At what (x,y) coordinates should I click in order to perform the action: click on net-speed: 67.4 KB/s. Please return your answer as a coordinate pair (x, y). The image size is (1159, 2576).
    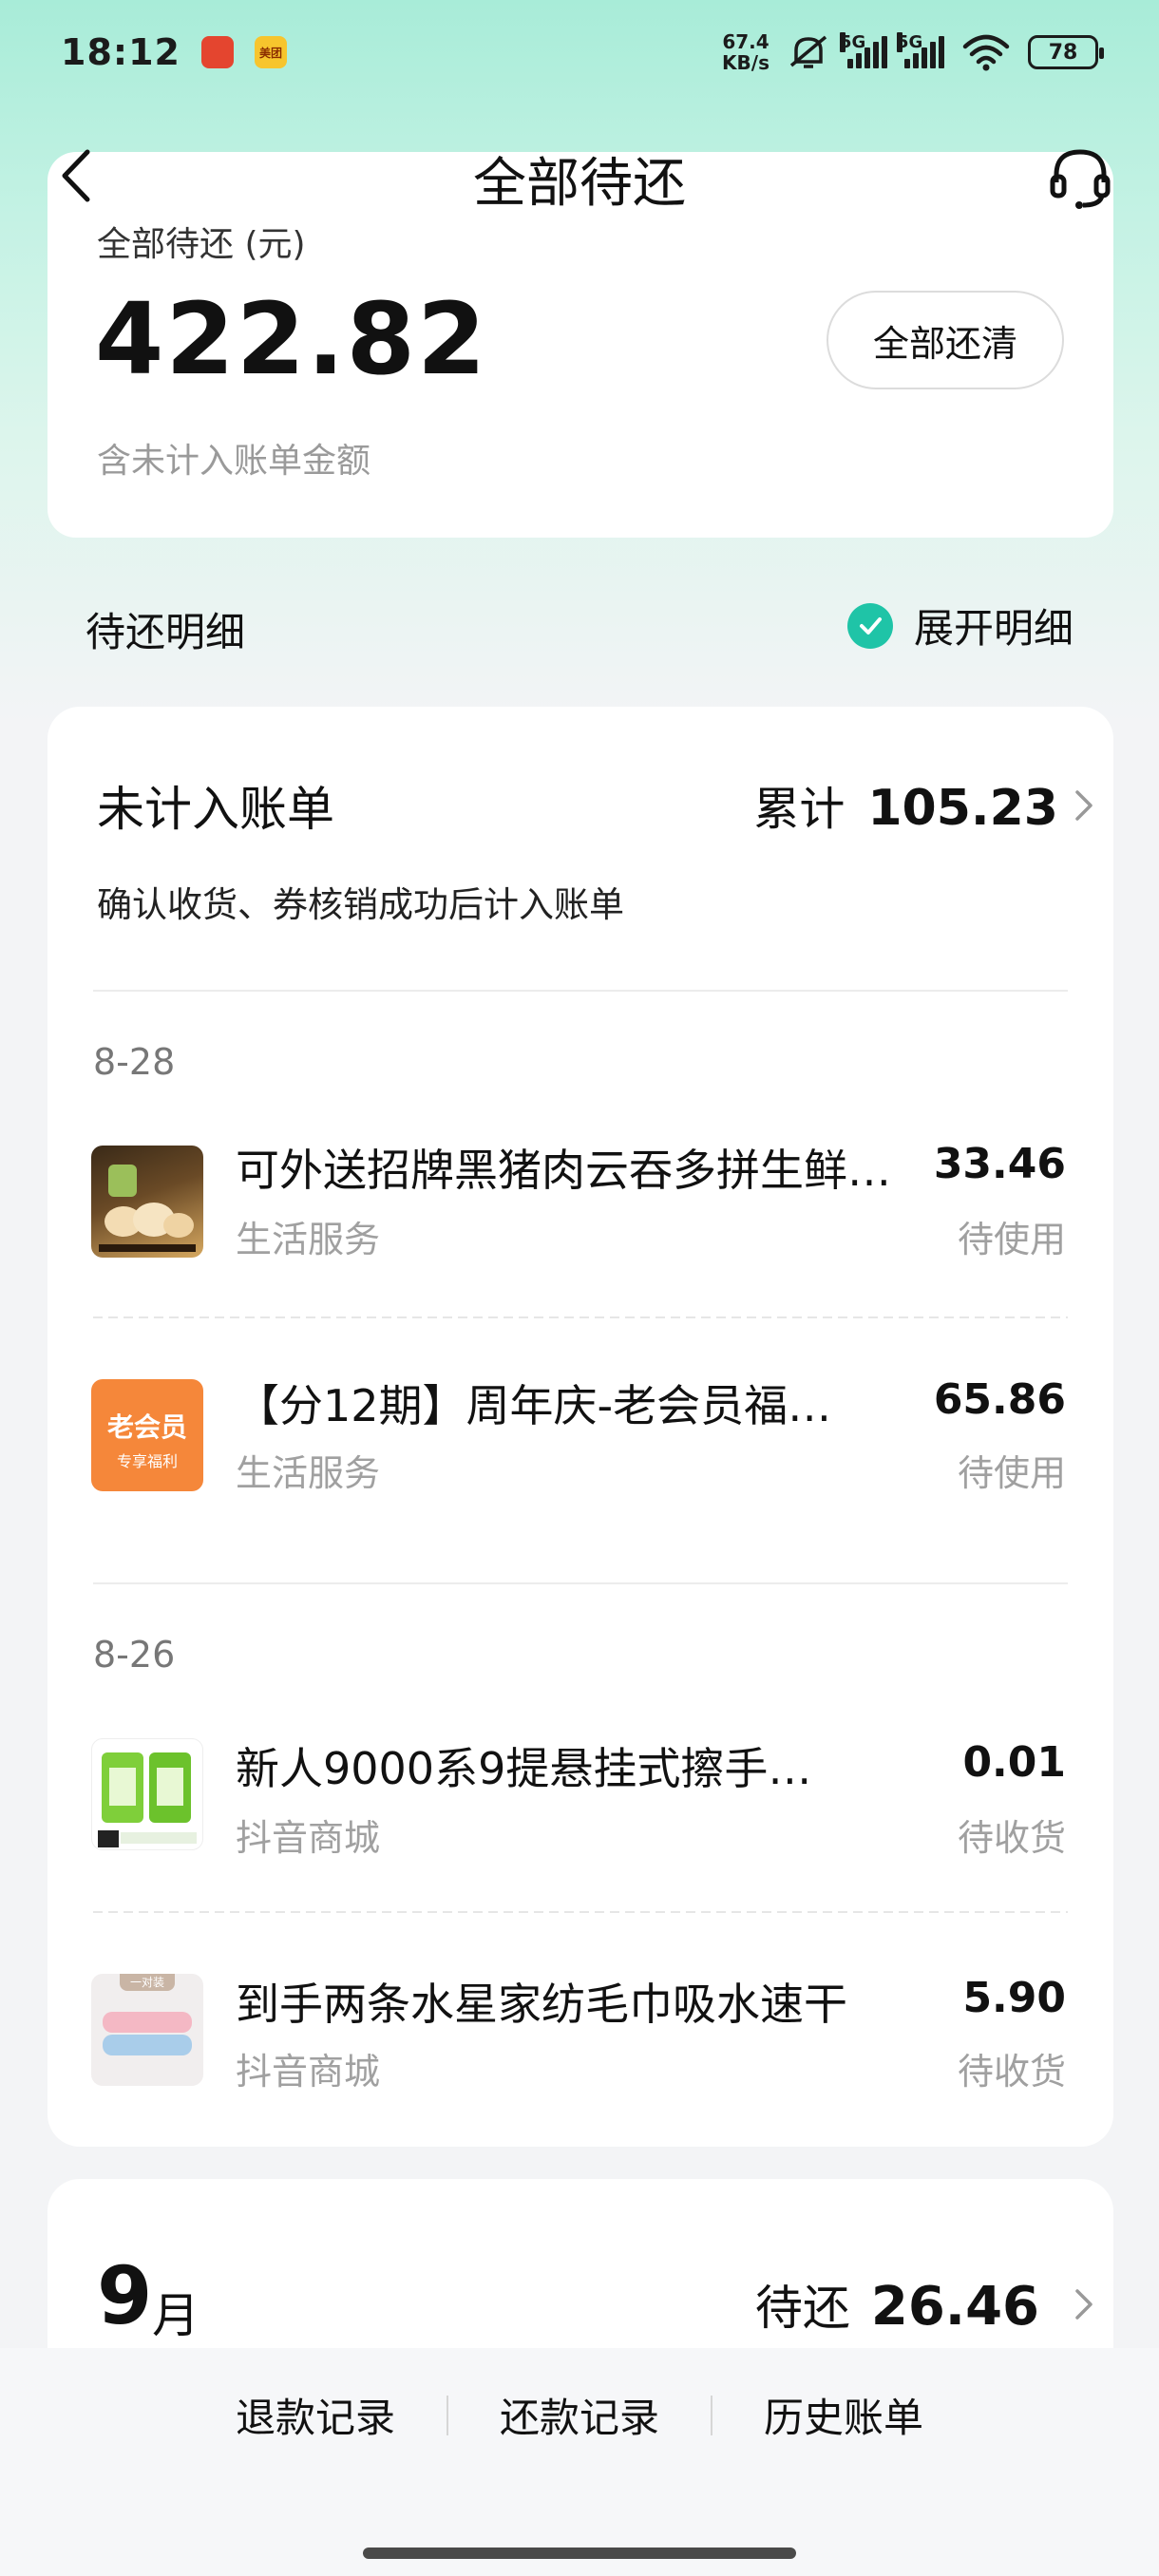
    Looking at the image, I should click on (746, 52).